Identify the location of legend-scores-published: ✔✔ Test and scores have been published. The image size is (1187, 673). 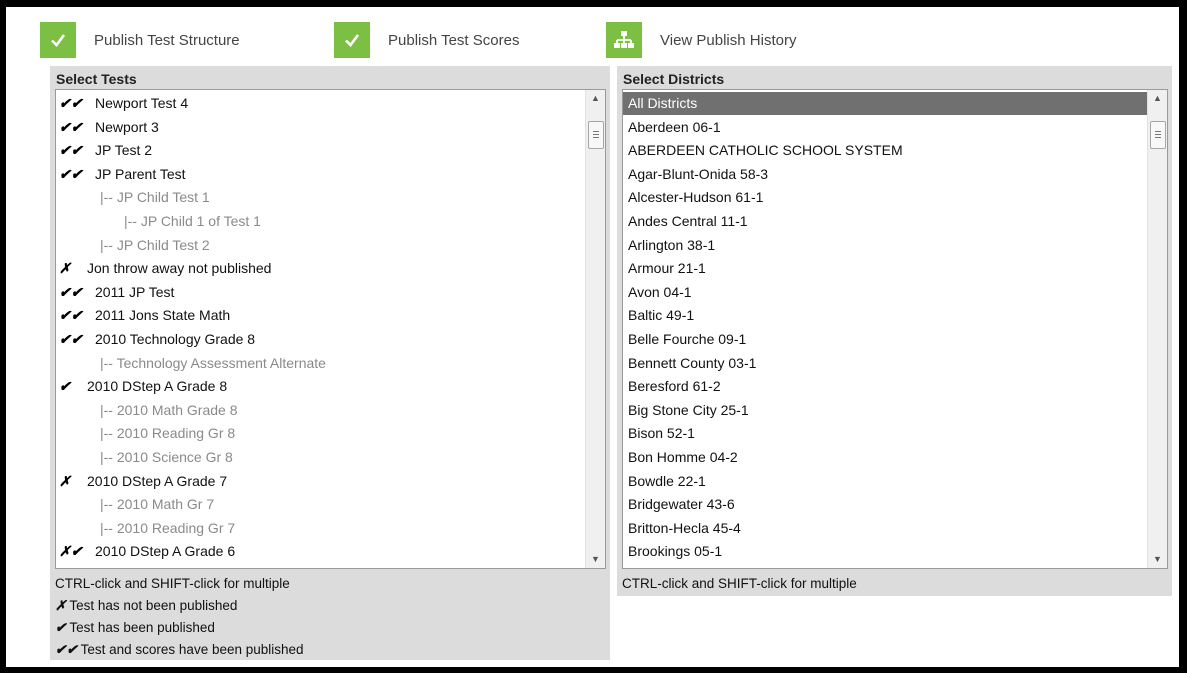
(179, 649).